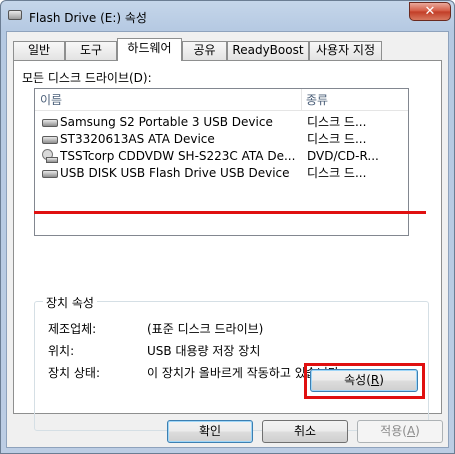 This screenshot has height=454, width=455. What do you see at coordinates (74, 373) in the screenshot?
I see `device-status-label: 장치 상태:` at bounding box center [74, 373].